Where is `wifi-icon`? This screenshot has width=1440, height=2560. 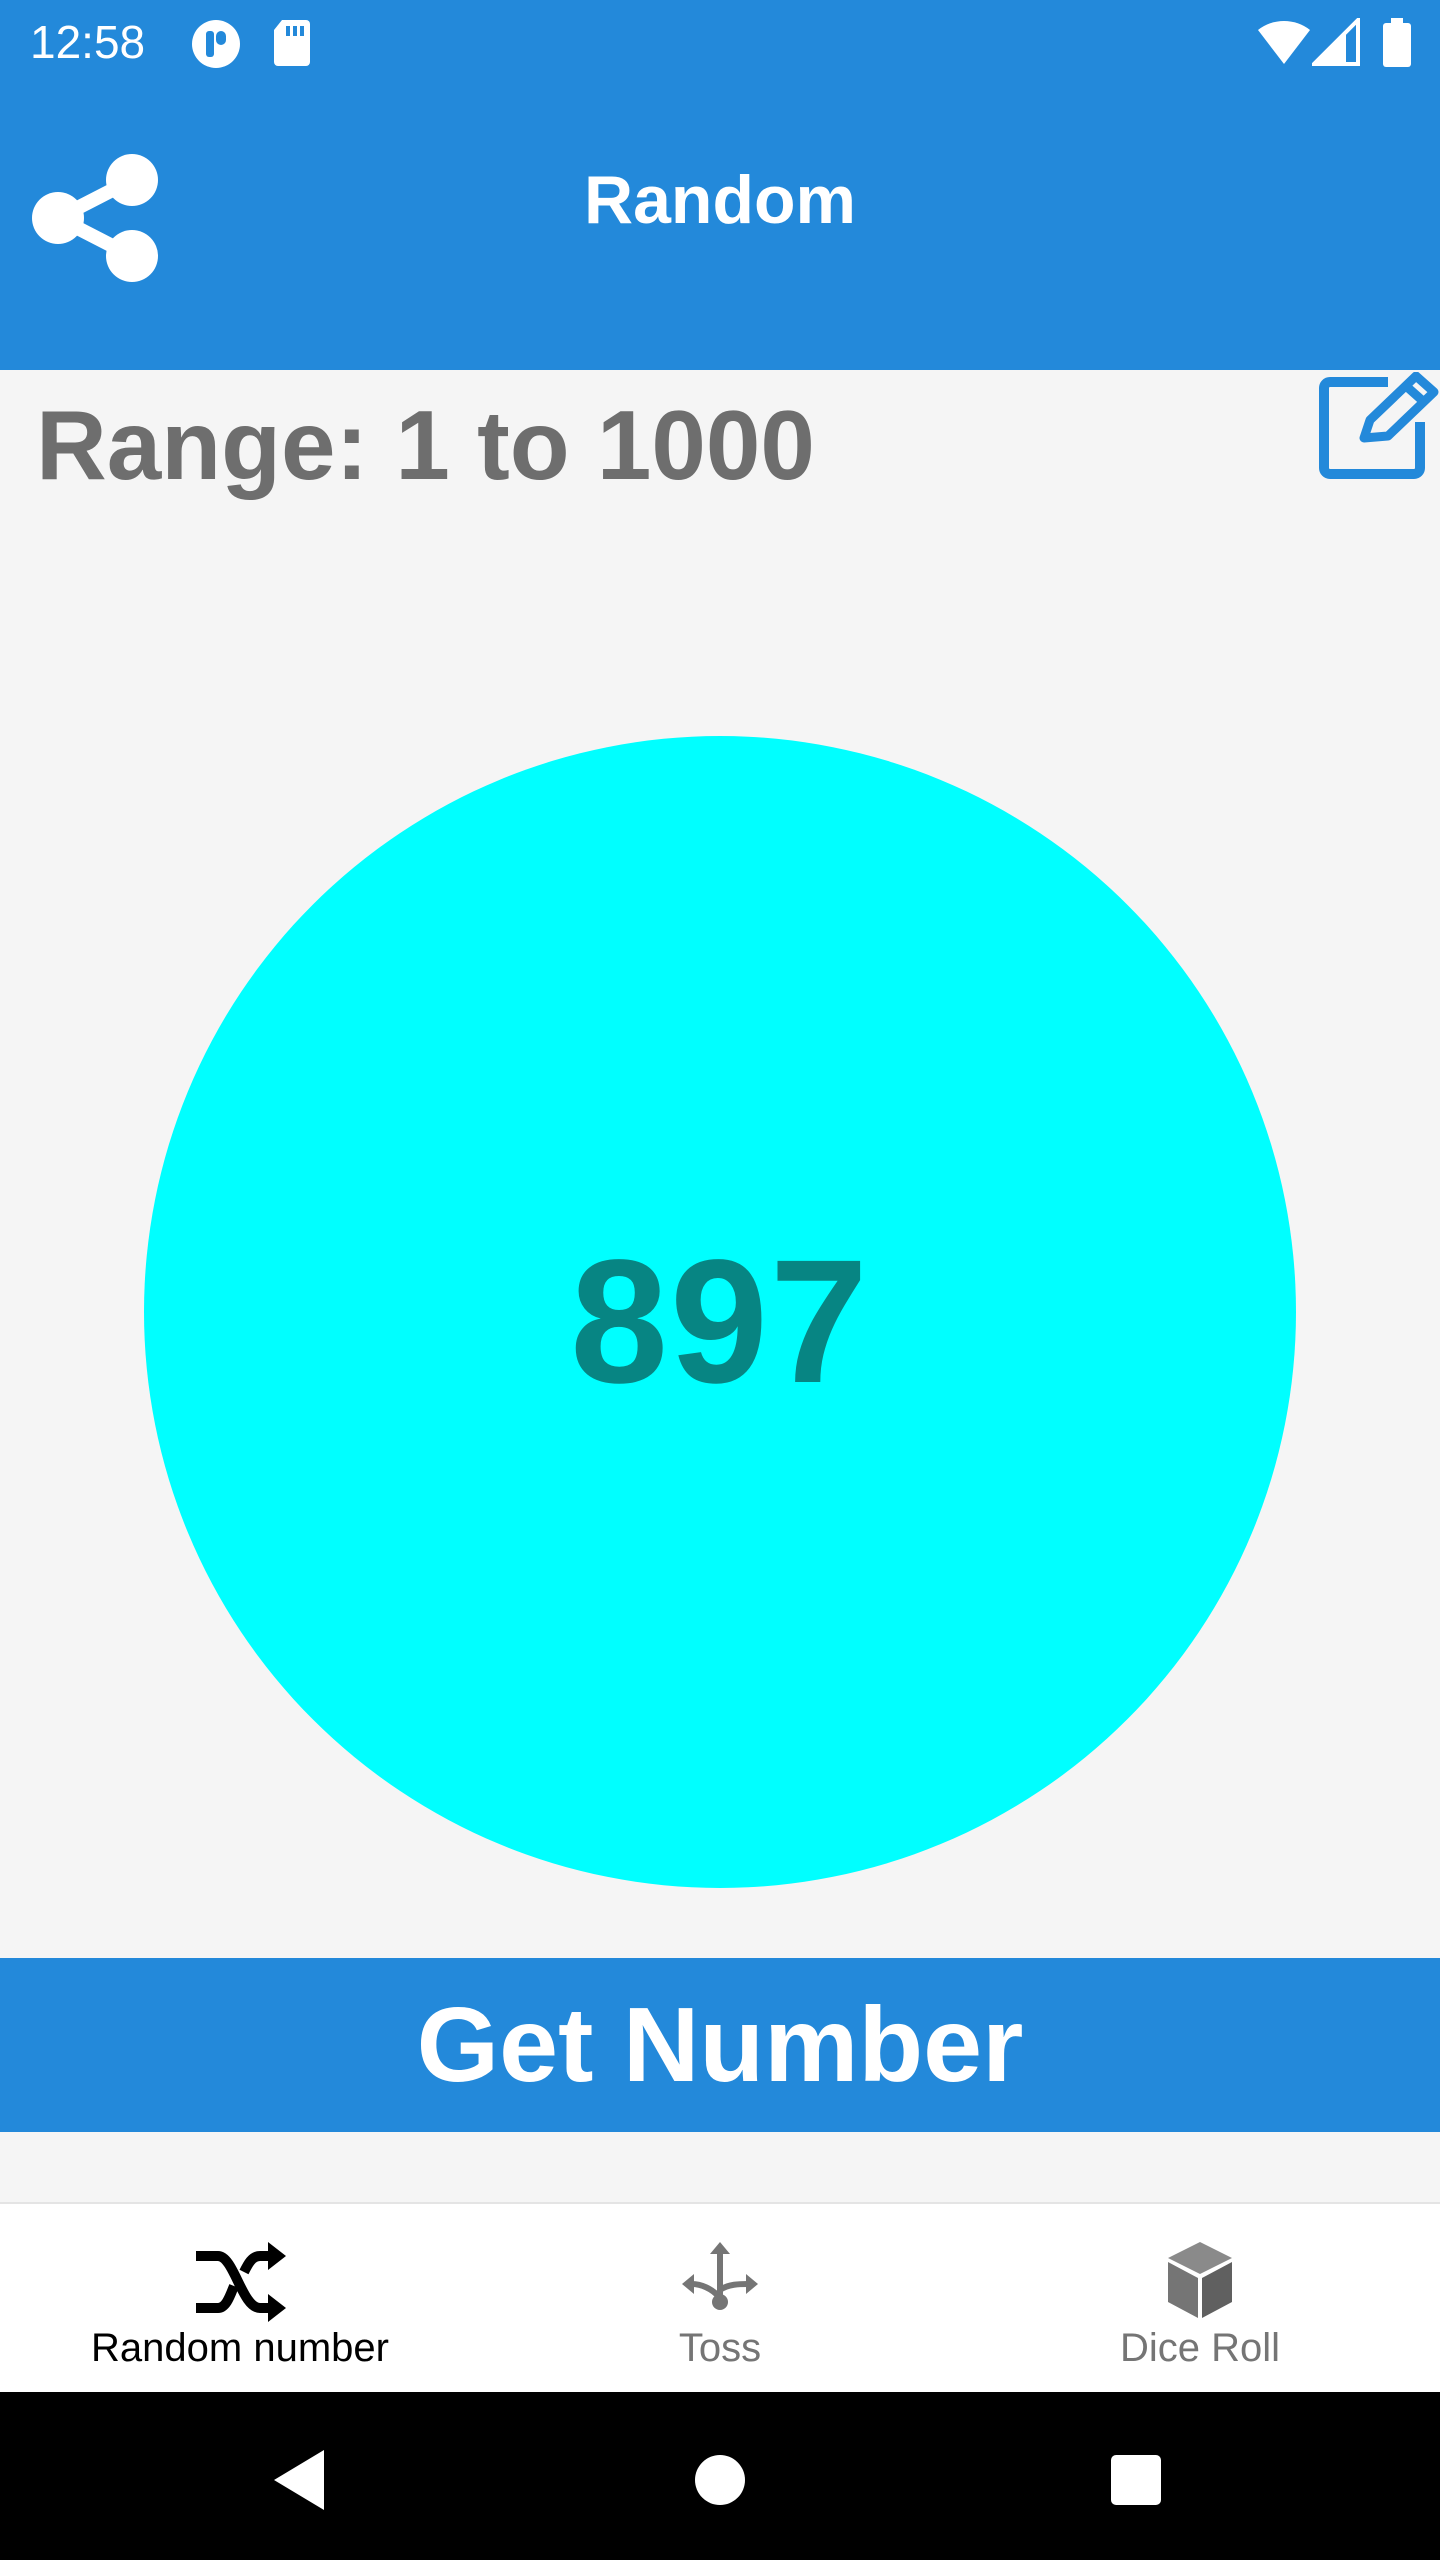 wifi-icon is located at coordinates (1284, 42).